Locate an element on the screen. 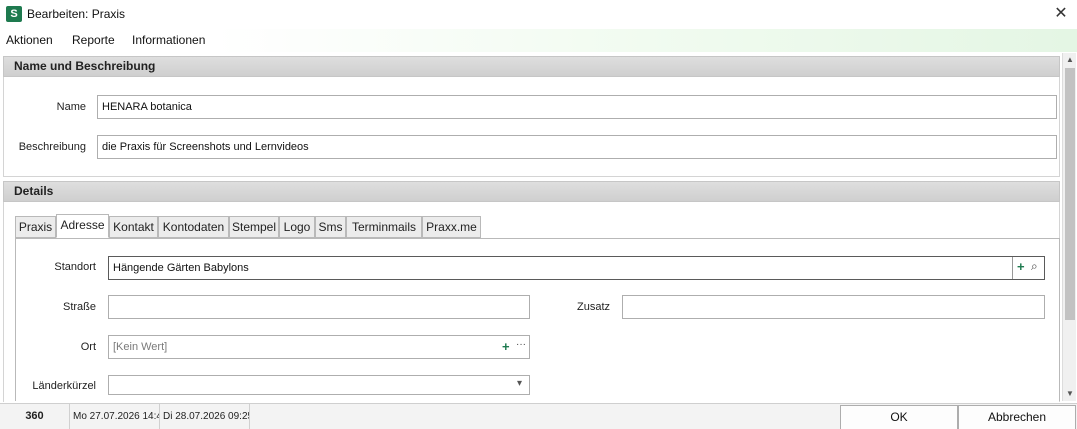  standort-field-value: Hängende Gärten Babylons is located at coordinates (181, 268).